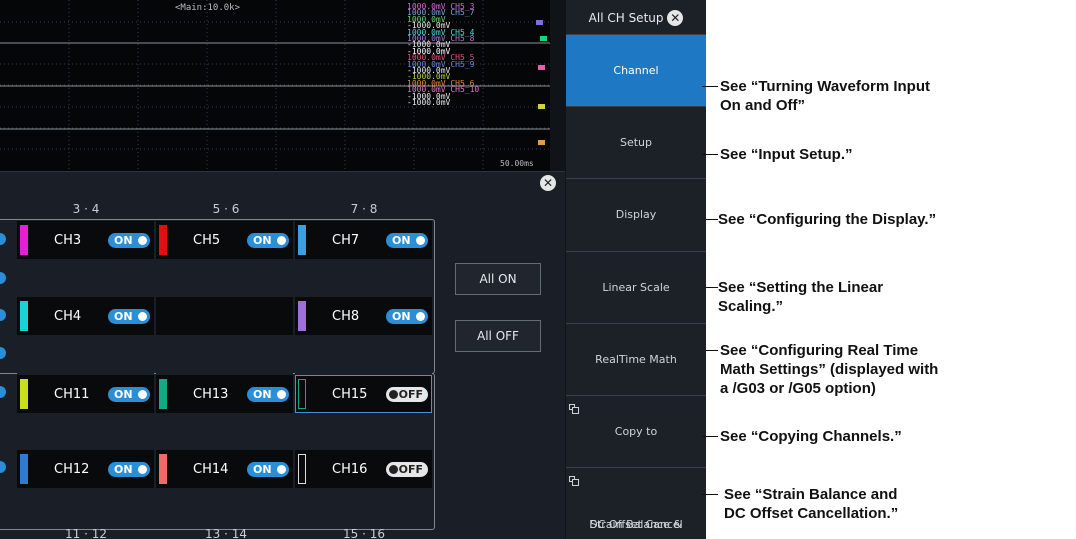  What do you see at coordinates (636, 70) in the screenshot?
I see `menu-item-channel: Channel` at bounding box center [636, 70].